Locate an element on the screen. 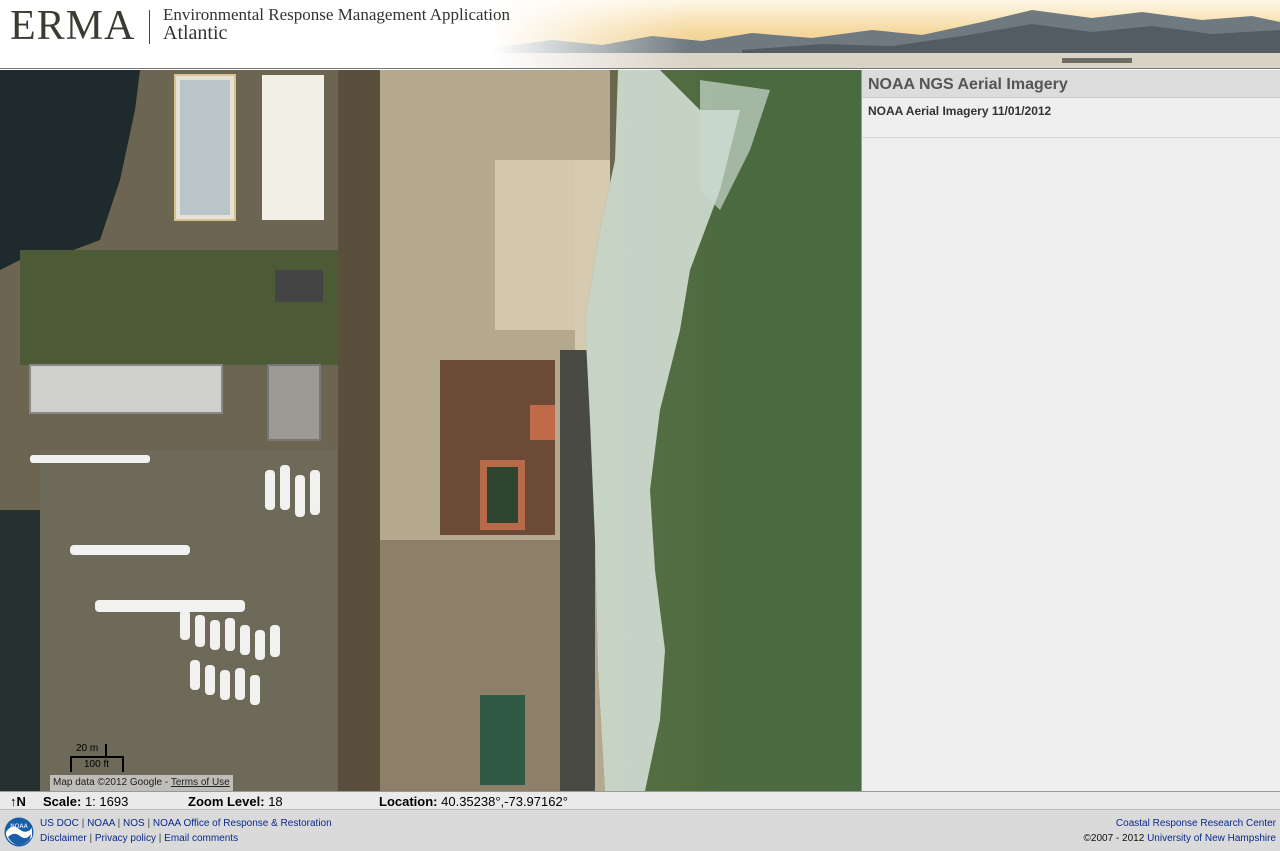 The image size is (1280, 851). crrc-link: Coastal Response Research Center is located at coordinates (1196, 823).